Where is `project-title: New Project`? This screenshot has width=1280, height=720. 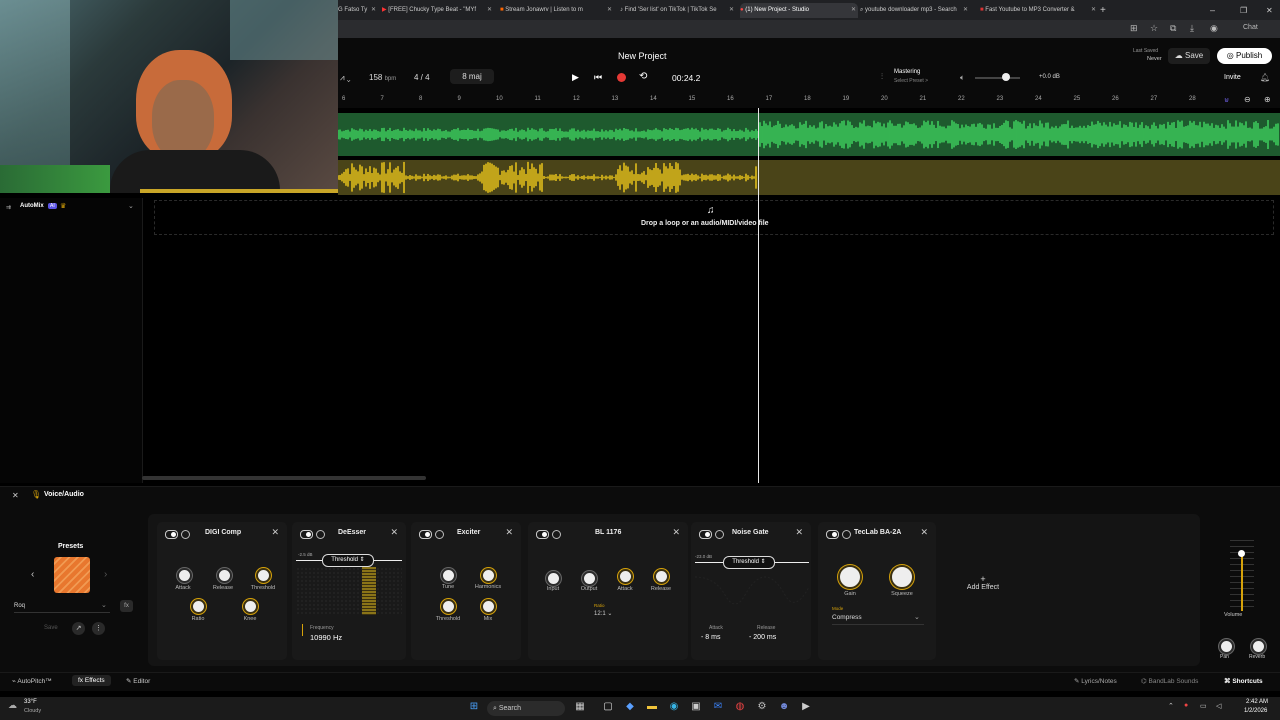
project-title: New Project is located at coordinates (642, 56).